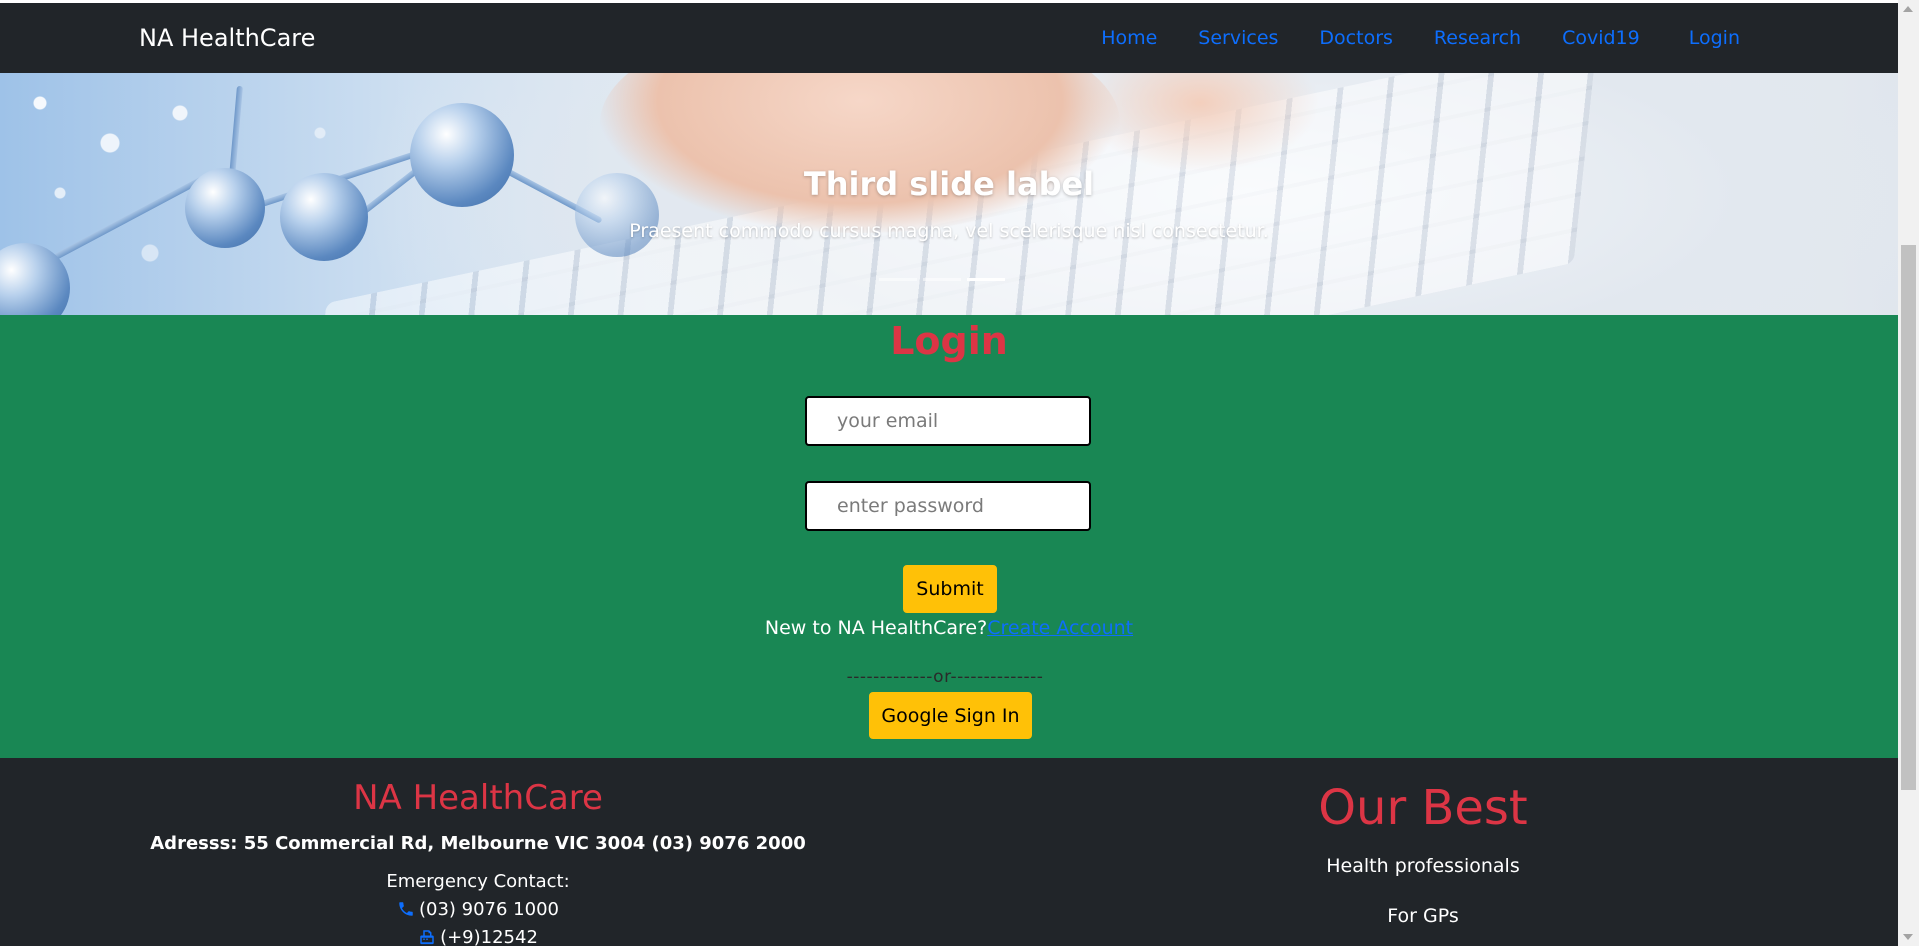  What do you see at coordinates (1423, 916) in the screenshot?
I see `footer-link-for-gps: For GPs` at bounding box center [1423, 916].